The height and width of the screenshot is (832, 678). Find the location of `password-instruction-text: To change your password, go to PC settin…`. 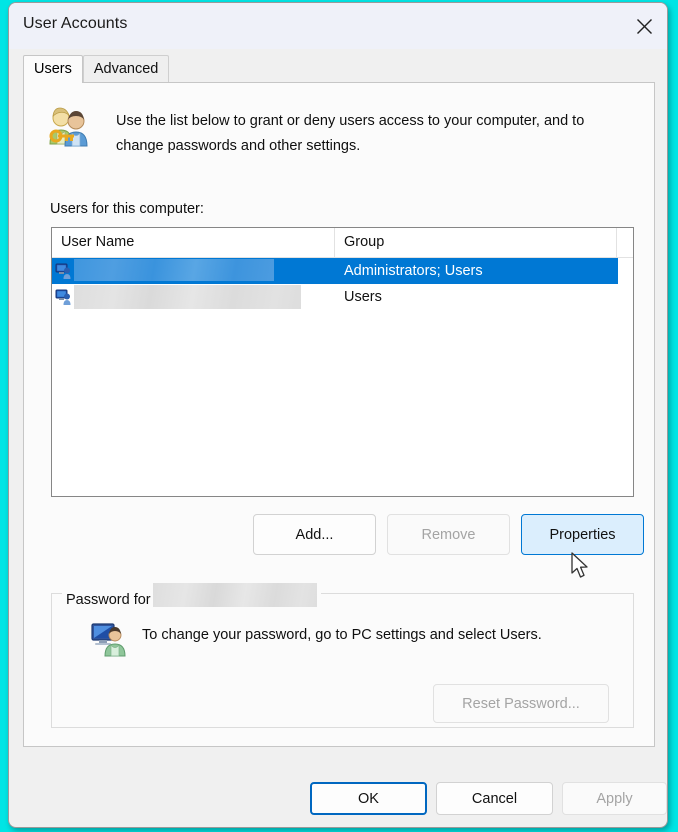

password-instruction-text: To change your password, go to PC settin… is located at coordinates (342, 635).